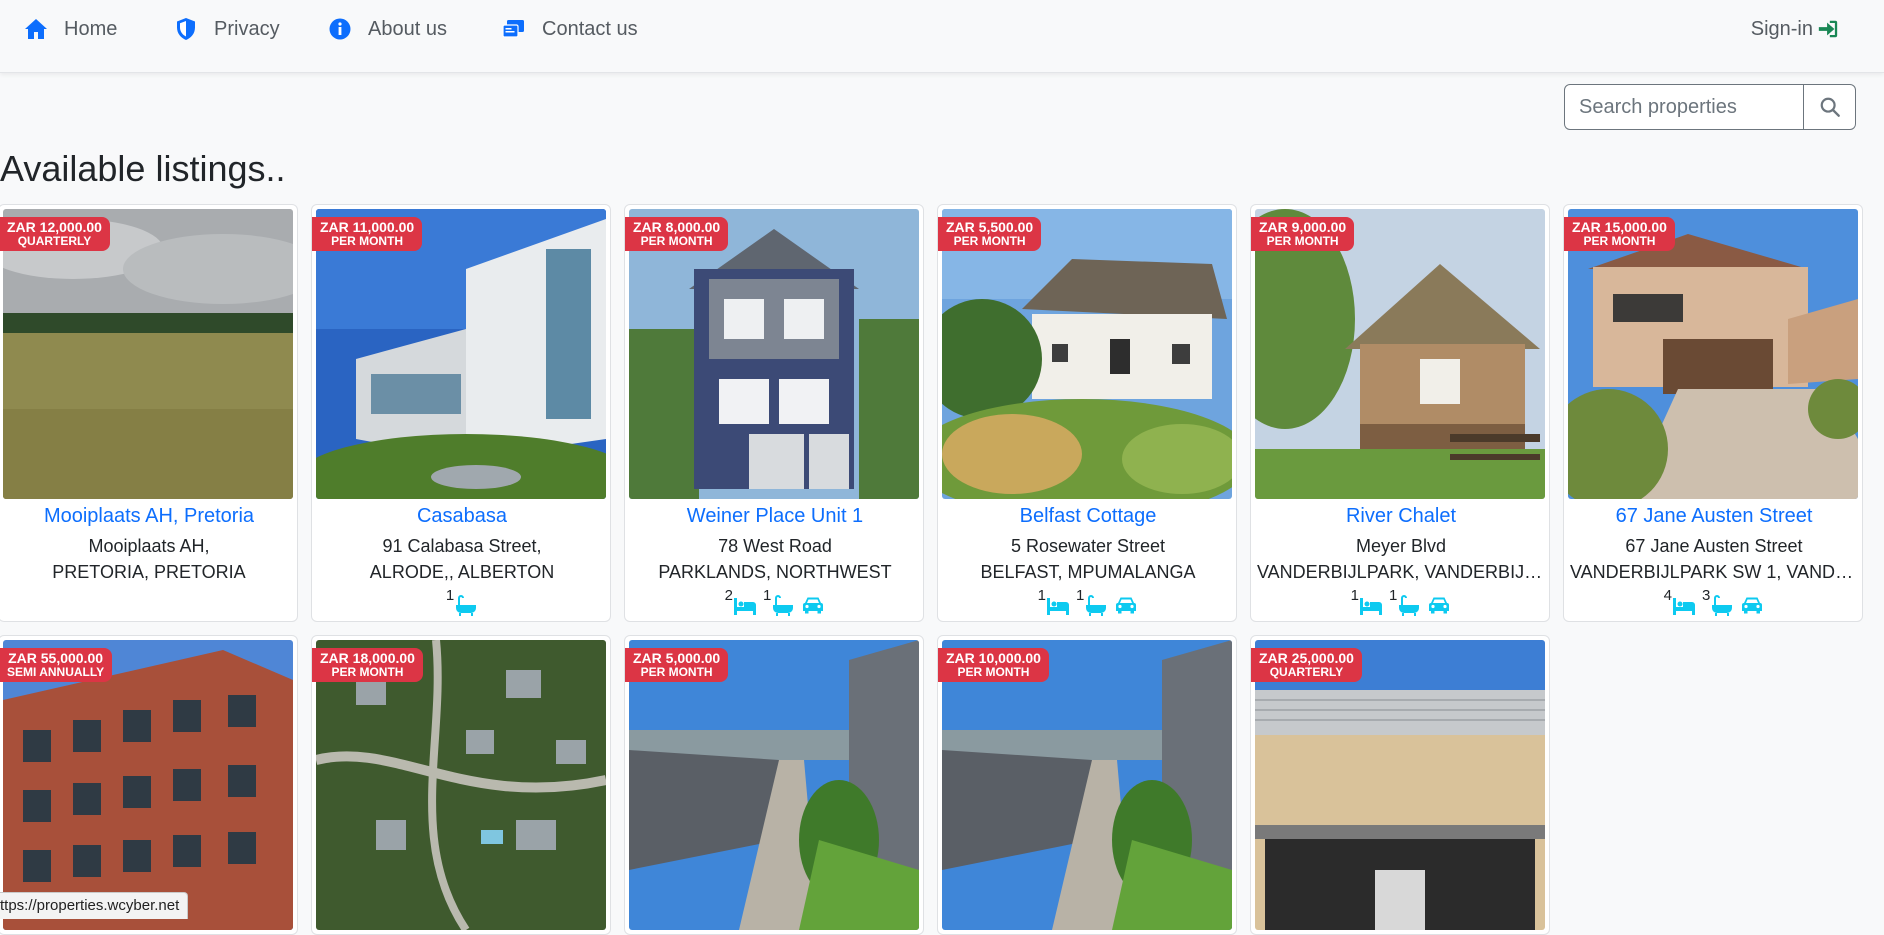 The height and width of the screenshot is (935, 1884). Describe the element at coordinates (1619, 234) in the screenshot. I see `price-badge: ZAR 15,000.00 PER MONTH` at that location.